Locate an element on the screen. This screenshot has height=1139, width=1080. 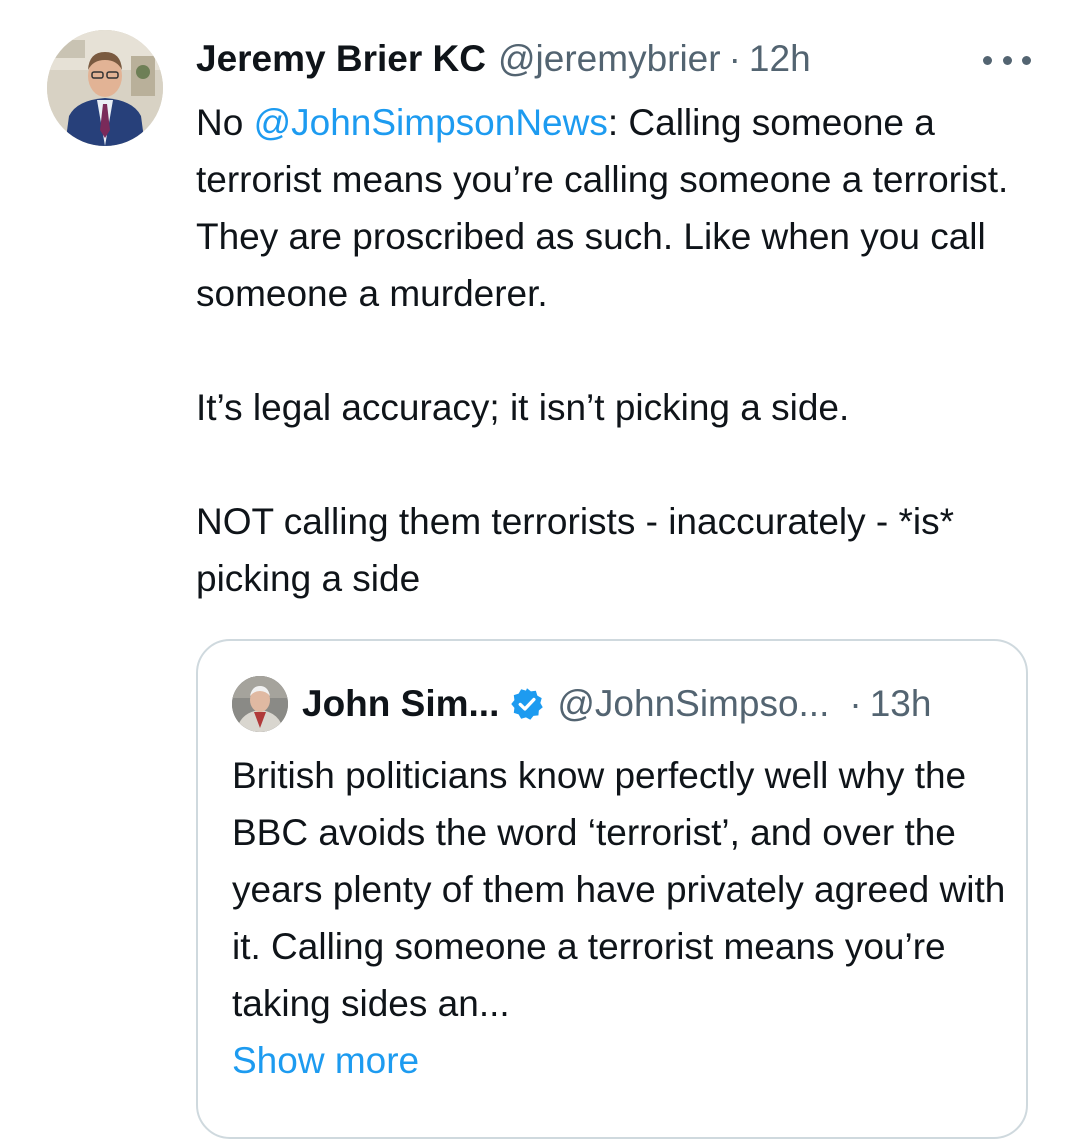
author-avatar is located at coordinates (105, 88).